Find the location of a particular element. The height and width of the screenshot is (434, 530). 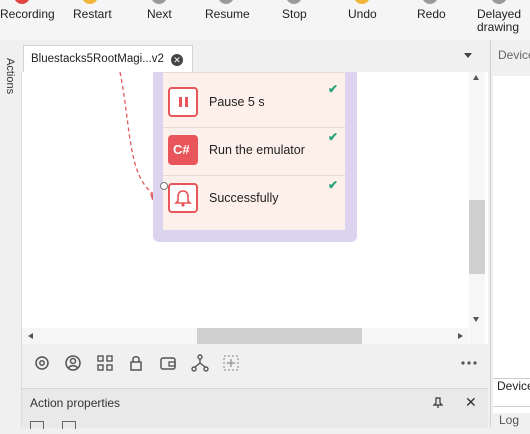

step-row-successfully: Successfully ✔ is located at coordinates (254, 199).